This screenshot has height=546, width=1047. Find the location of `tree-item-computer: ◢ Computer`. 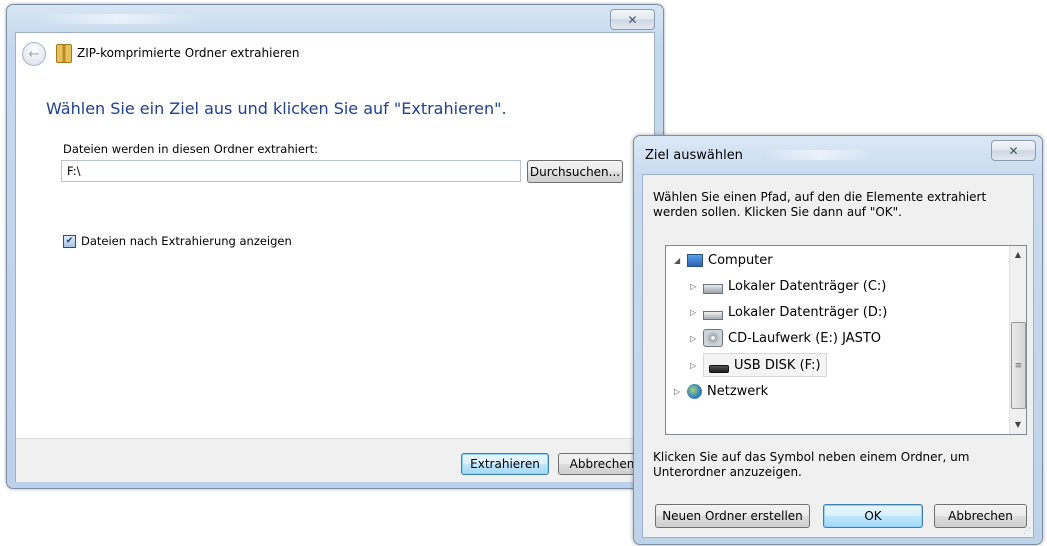

tree-item-computer: ◢ Computer is located at coordinates (723, 260).